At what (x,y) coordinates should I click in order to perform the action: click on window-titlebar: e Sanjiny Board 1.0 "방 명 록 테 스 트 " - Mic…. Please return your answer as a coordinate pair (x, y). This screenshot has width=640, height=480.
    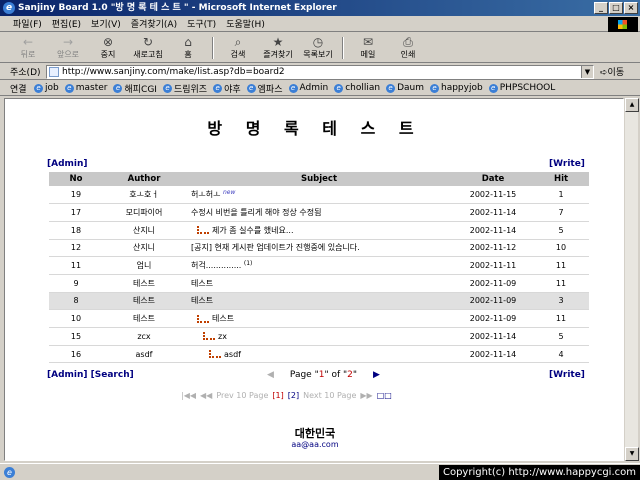
    Looking at the image, I should click on (320, 8).